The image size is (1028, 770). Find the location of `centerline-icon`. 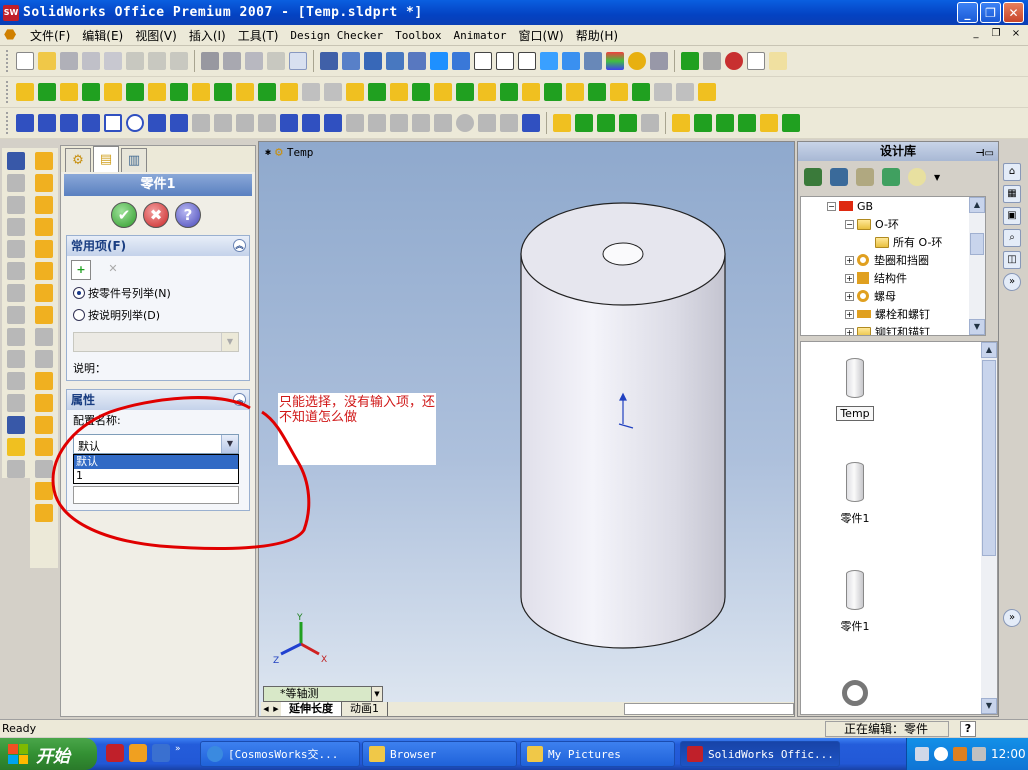

centerline-icon is located at coordinates (91, 123).